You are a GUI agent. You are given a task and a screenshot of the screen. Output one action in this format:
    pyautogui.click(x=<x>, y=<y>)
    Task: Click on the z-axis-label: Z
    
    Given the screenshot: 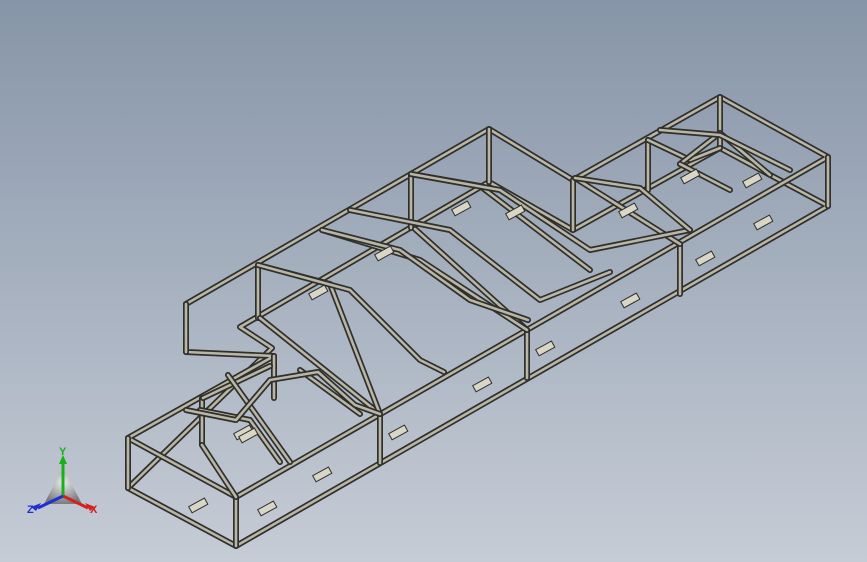 What is the action you would take?
    pyautogui.click(x=30, y=510)
    